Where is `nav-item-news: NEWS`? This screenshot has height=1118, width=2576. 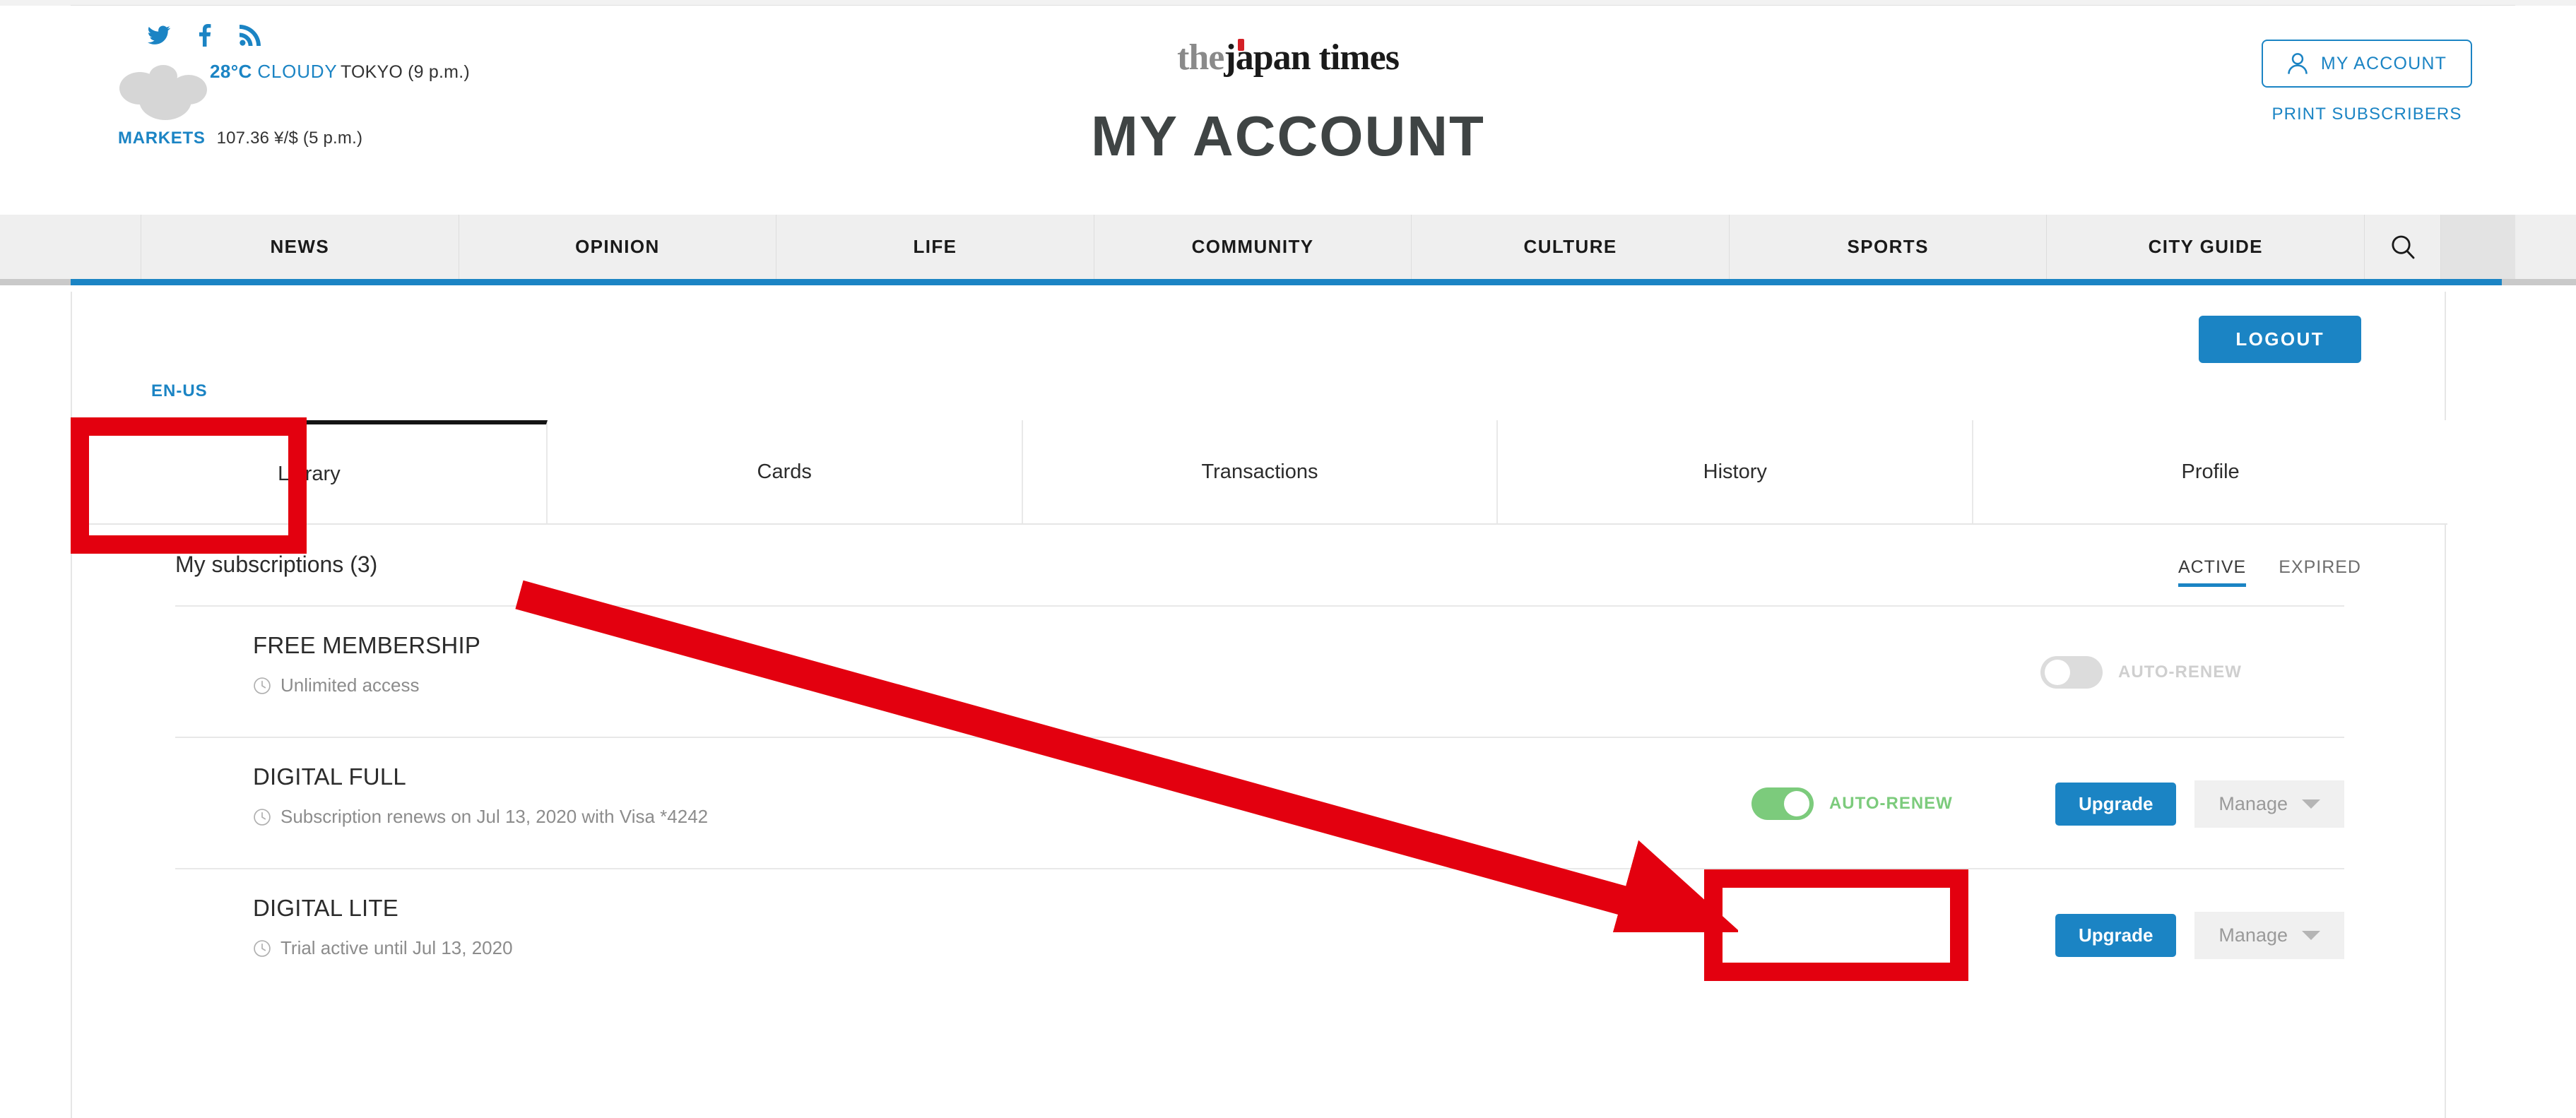
nav-item-news: NEWS is located at coordinates (300, 247).